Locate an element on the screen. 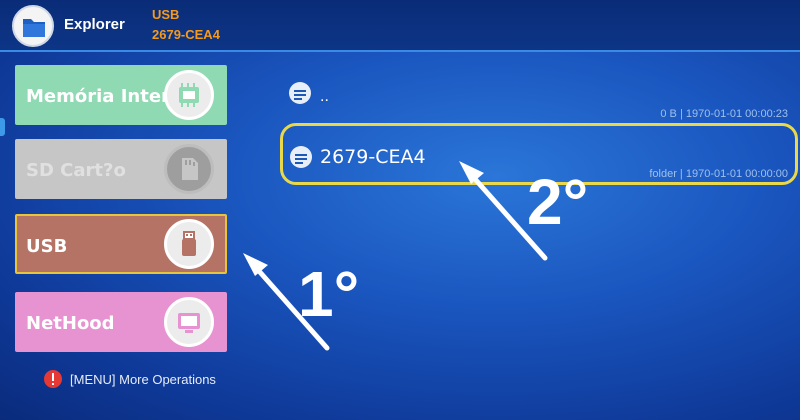  annotation-step-1: 1° is located at coordinates (329, 294).